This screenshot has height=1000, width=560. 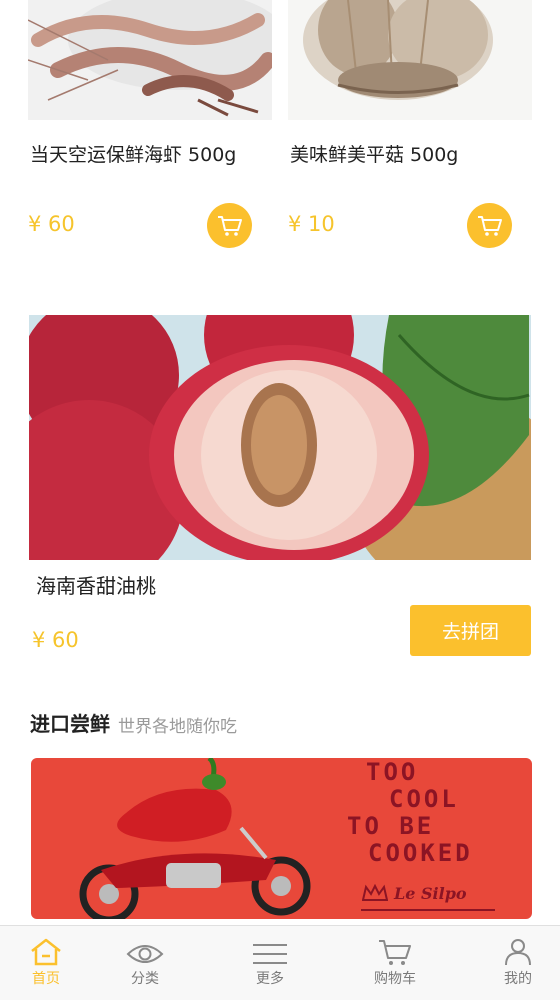 I want to click on bottom-tab-bar: 首页 分类 更多 购物车 我的, so click(x=280, y=962).